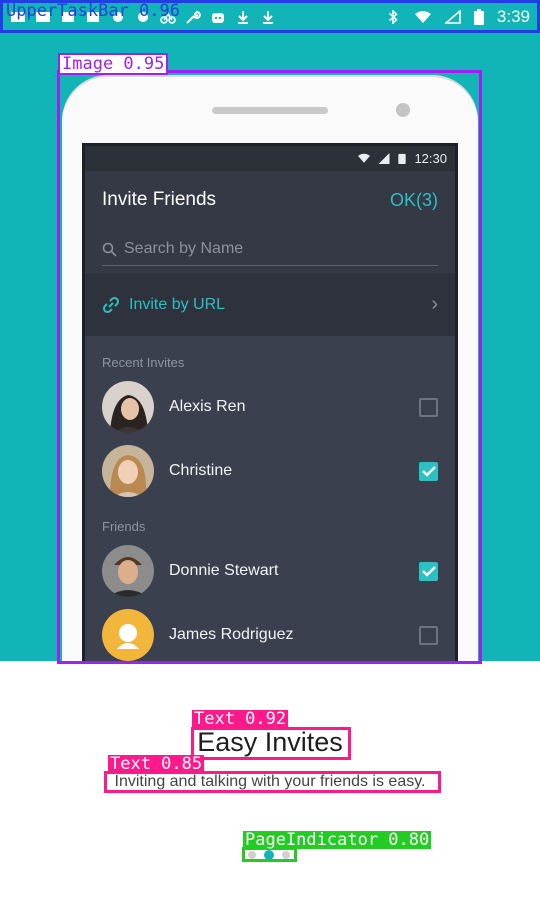 This screenshot has height=897, width=540. I want to click on annotation-label: Text 0.85, so click(156, 764).